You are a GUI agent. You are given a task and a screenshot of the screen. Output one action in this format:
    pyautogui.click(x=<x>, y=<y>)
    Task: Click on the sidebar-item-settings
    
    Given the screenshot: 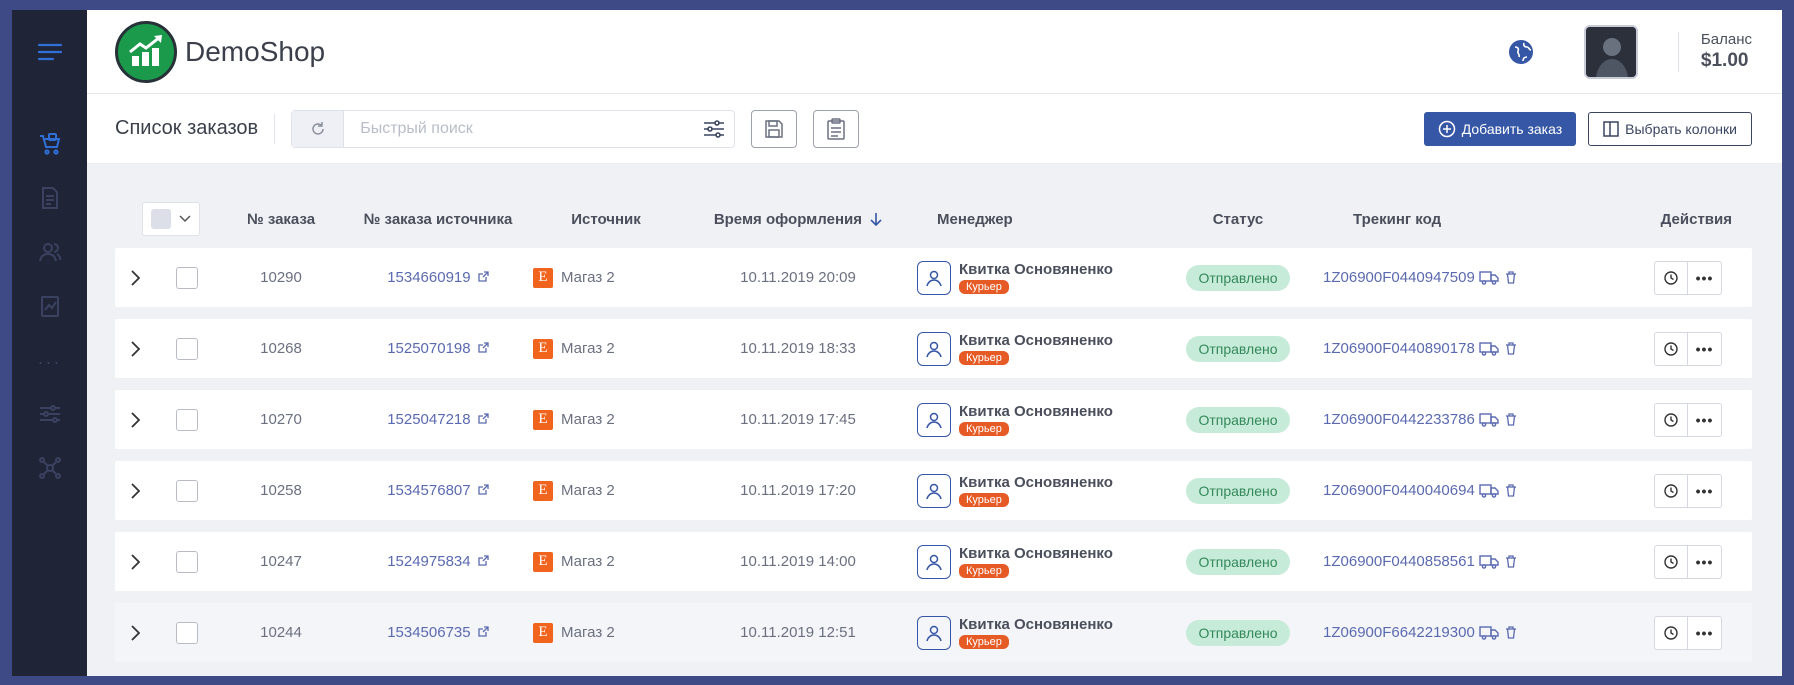 What is the action you would take?
    pyautogui.click(x=50, y=414)
    